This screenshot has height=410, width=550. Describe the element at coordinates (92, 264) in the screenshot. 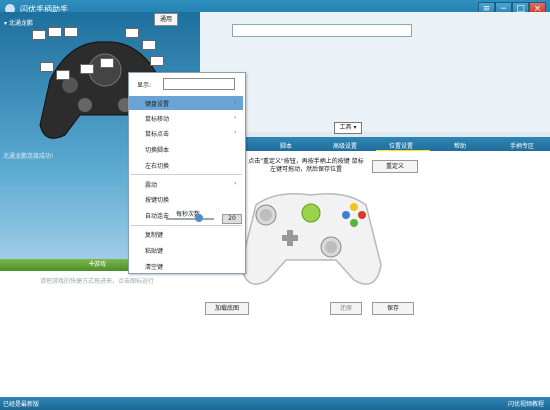

I see `add-game-icon: +` at that location.